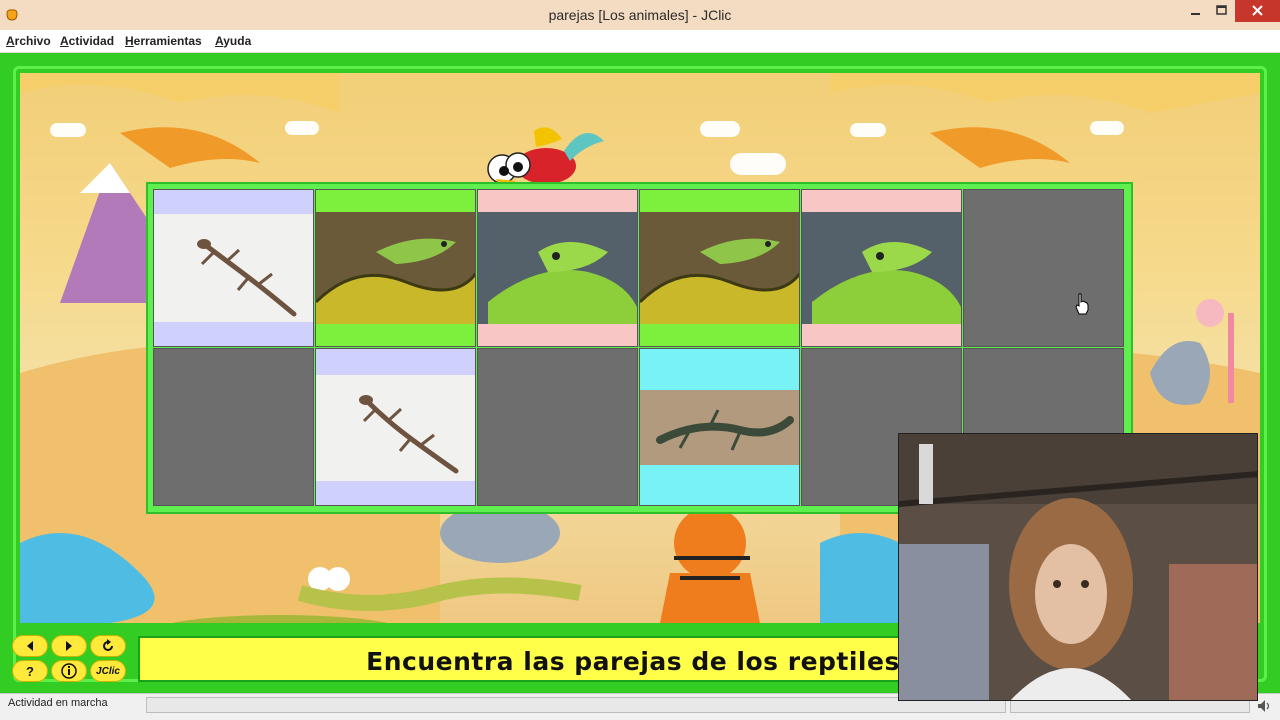  I want to click on help-button: ?, so click(30, 671).